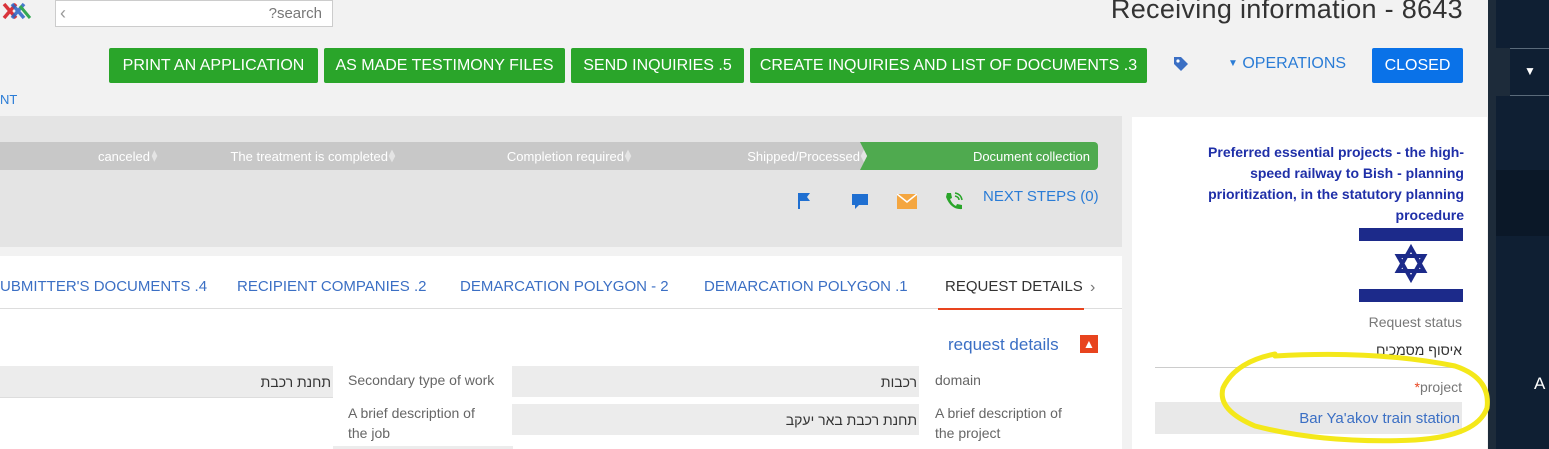  What do you see at coordinates (1522, 133) in the screenshot?
I see `sidebar-band` at bounding box center [1522, 133].